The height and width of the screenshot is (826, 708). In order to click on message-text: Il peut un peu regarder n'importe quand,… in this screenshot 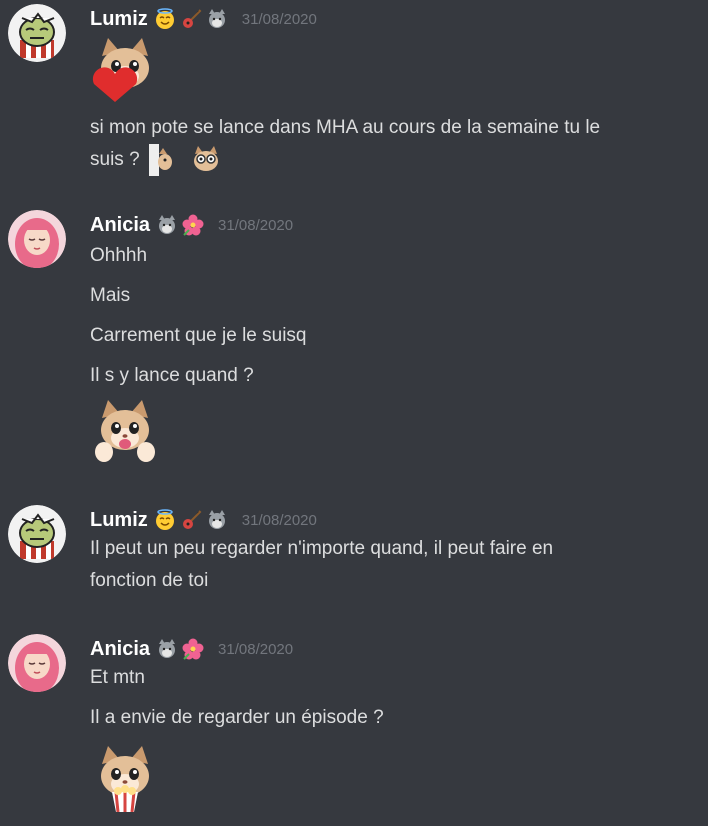, I will do `click(322, 548)`.